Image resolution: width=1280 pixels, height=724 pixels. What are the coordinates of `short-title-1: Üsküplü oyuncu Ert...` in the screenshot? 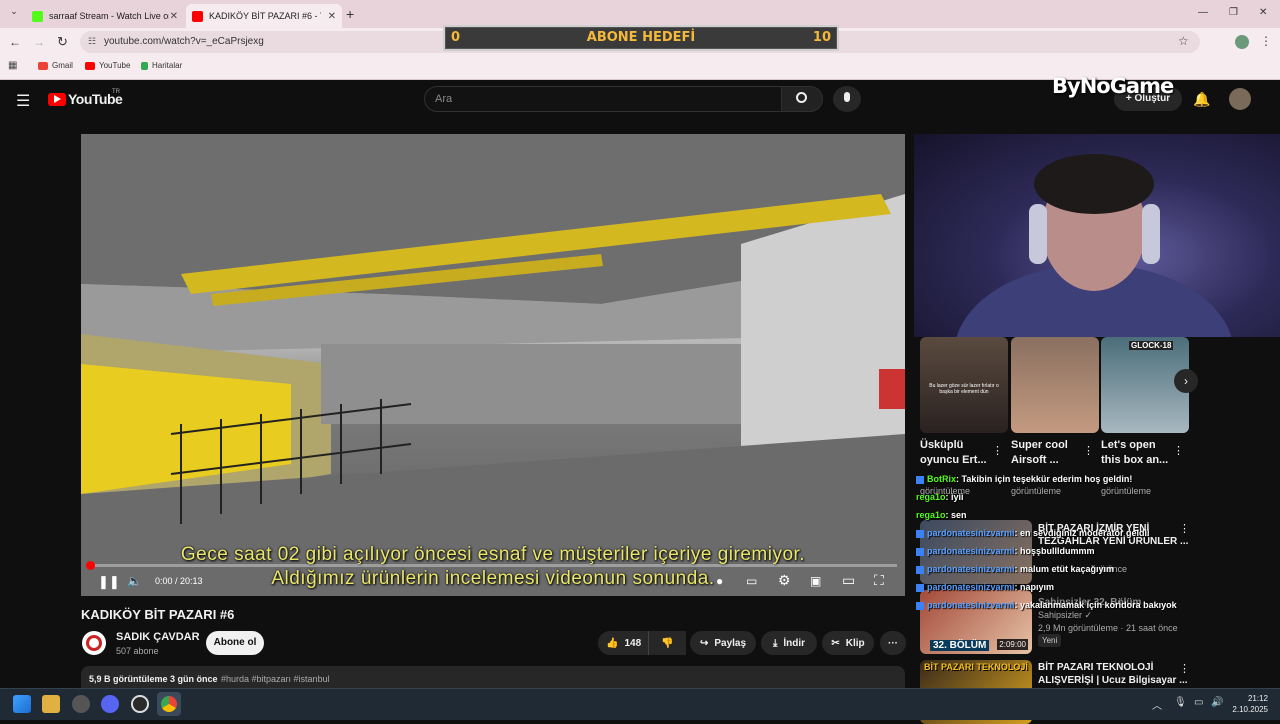 It's located at (956, 453).